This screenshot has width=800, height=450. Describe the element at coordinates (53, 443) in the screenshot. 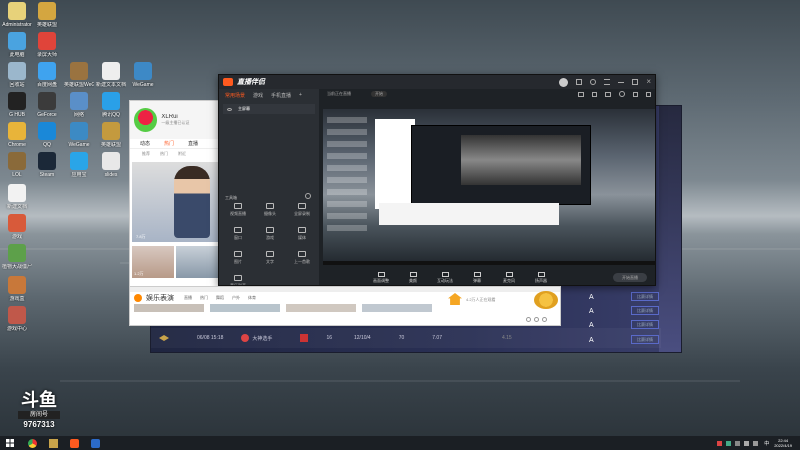

I see `game-taskbar-icon` at that location.